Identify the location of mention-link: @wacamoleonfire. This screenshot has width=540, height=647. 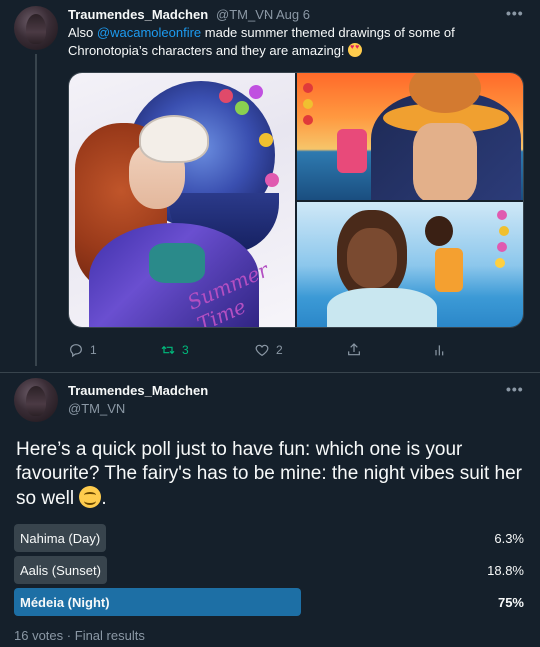
(149, 32).